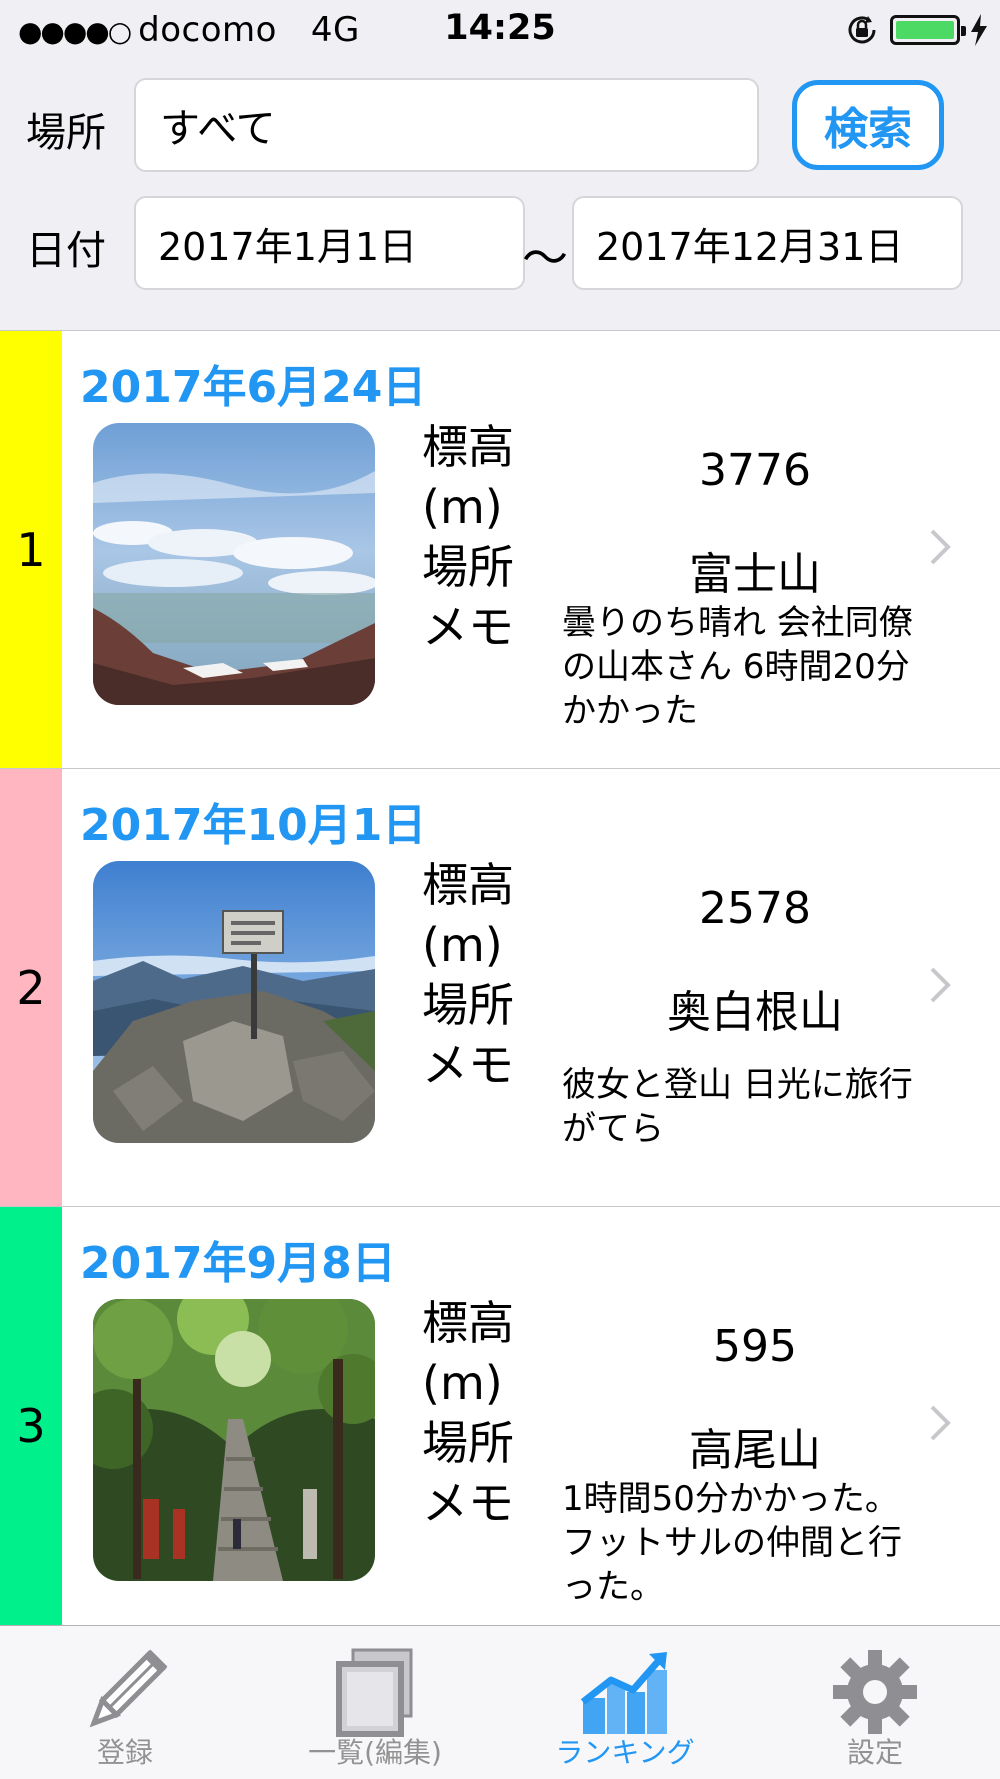 The height and width of the screenshot is (1779, 1000). I want to click on elevation-value: 3776, so click(755, 470).